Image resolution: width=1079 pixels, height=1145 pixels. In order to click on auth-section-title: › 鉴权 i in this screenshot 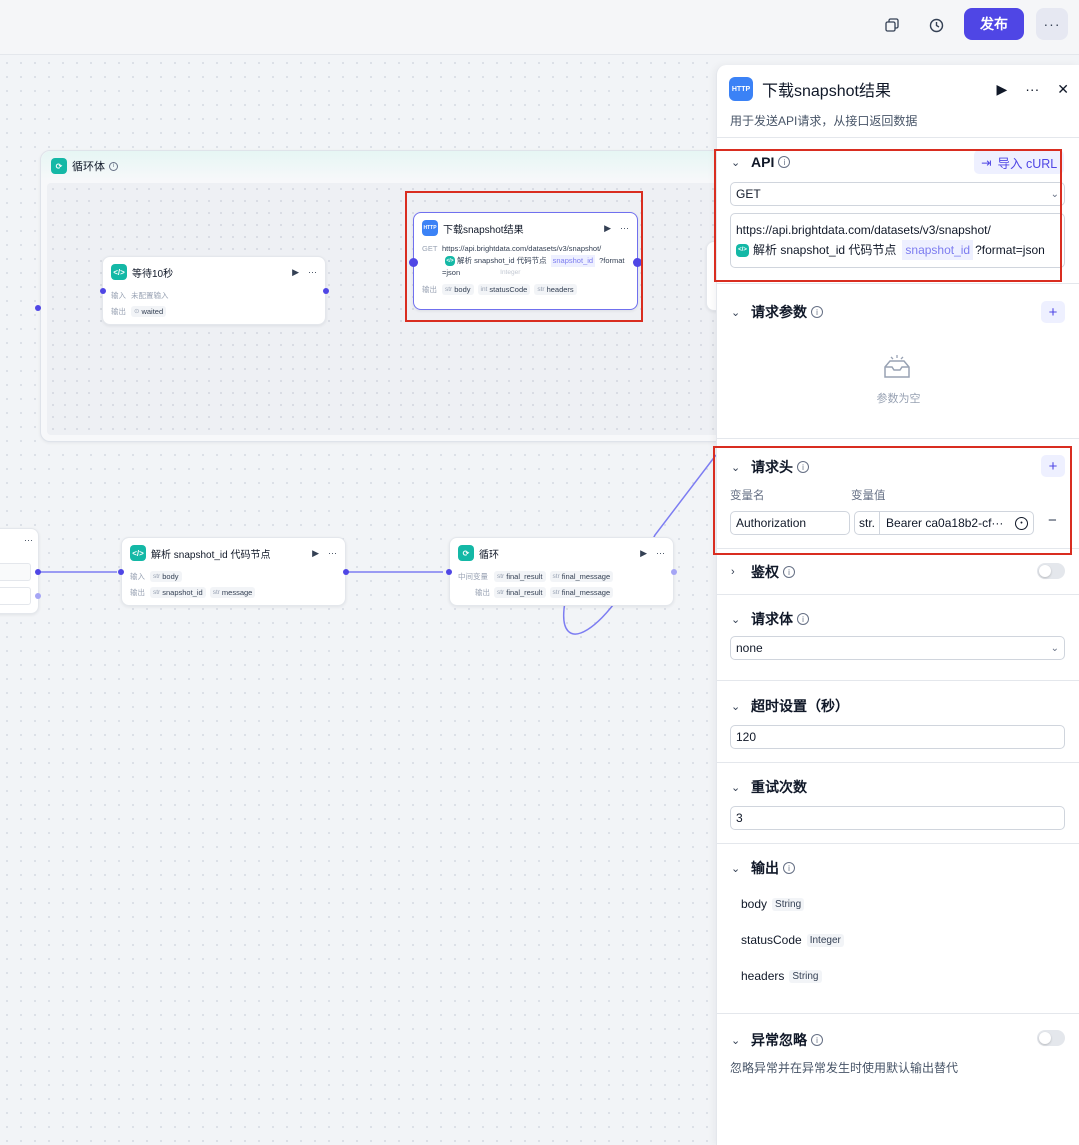, I will do `click(763, 572)`.